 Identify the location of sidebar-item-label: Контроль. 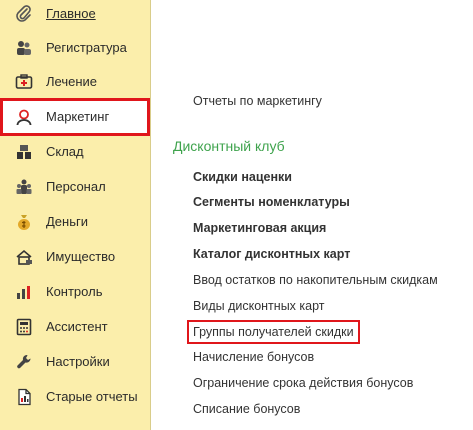
(74, 291).